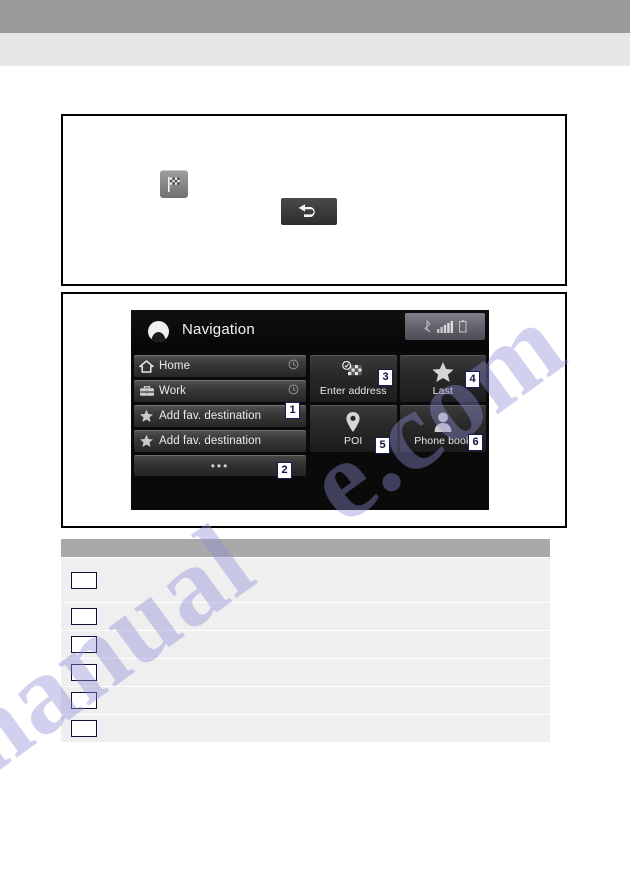  What do you see at coordinates (315, 16) in the screenshot?
I see `page-header-band` at bounding box center [315, 16].